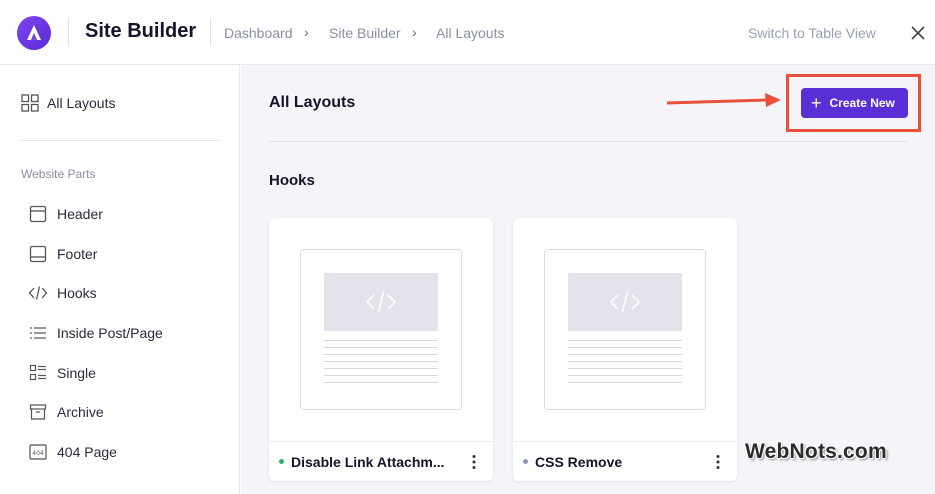 This screenshot has height=494, width=935. I want to click on breadcrumb-dashboard: Dashboard, so click(258, 33).